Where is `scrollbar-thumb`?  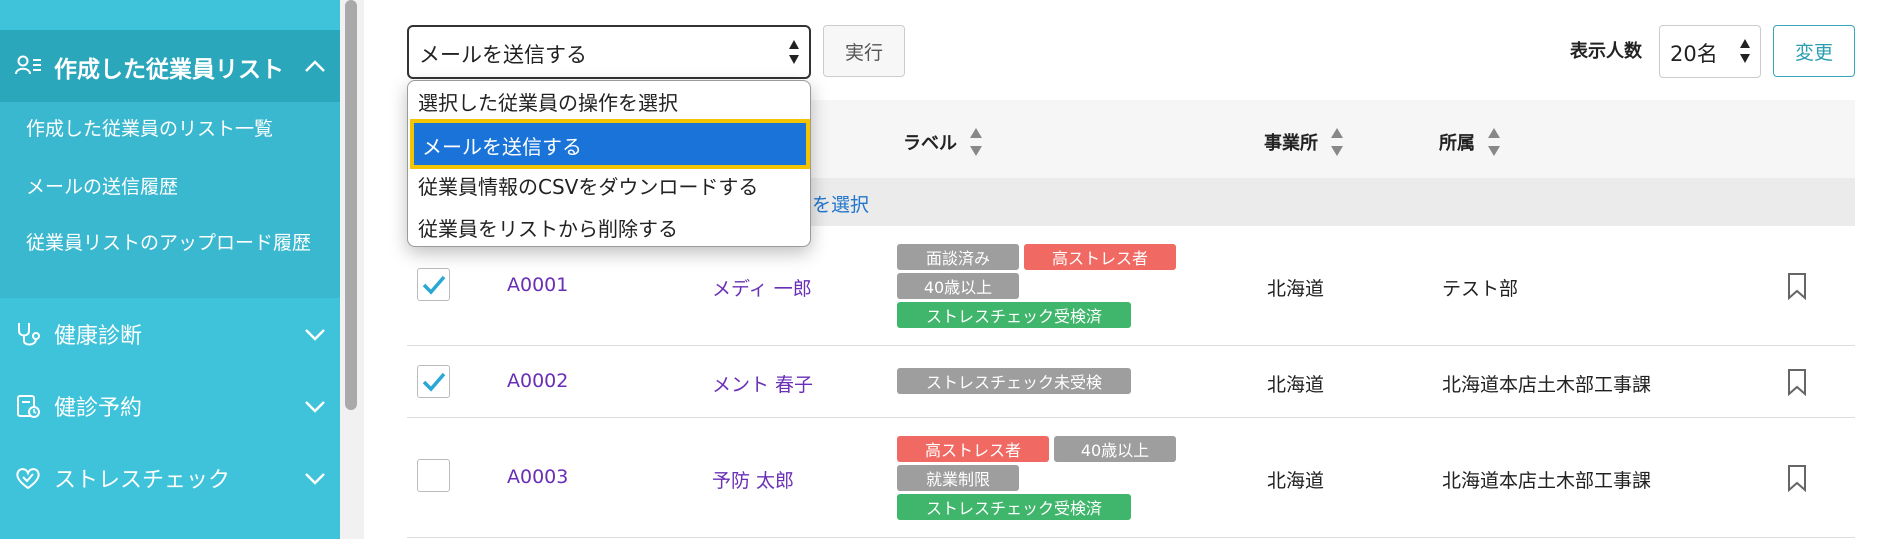 scrollbar-thumb is located at coordinates (351, 205).